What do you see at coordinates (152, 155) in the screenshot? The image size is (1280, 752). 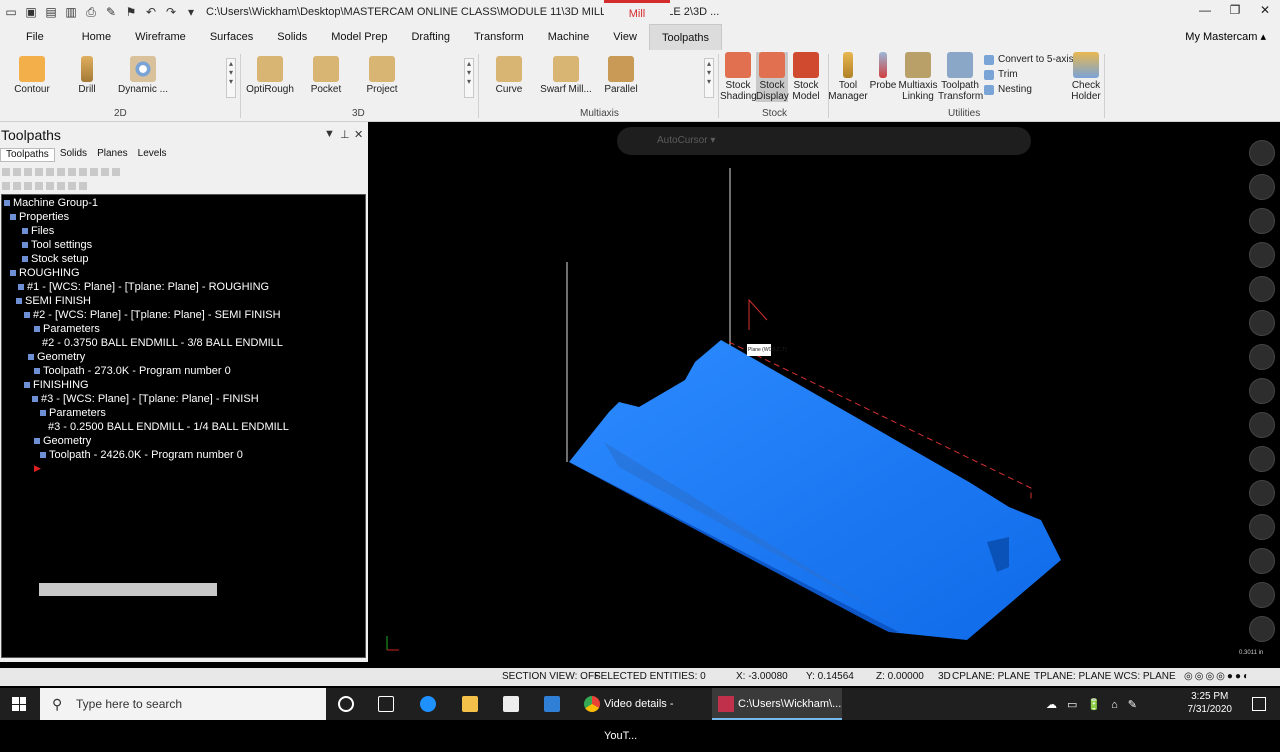 I see `tab-levels-manager: Levels` at bounding box center [152, 155].